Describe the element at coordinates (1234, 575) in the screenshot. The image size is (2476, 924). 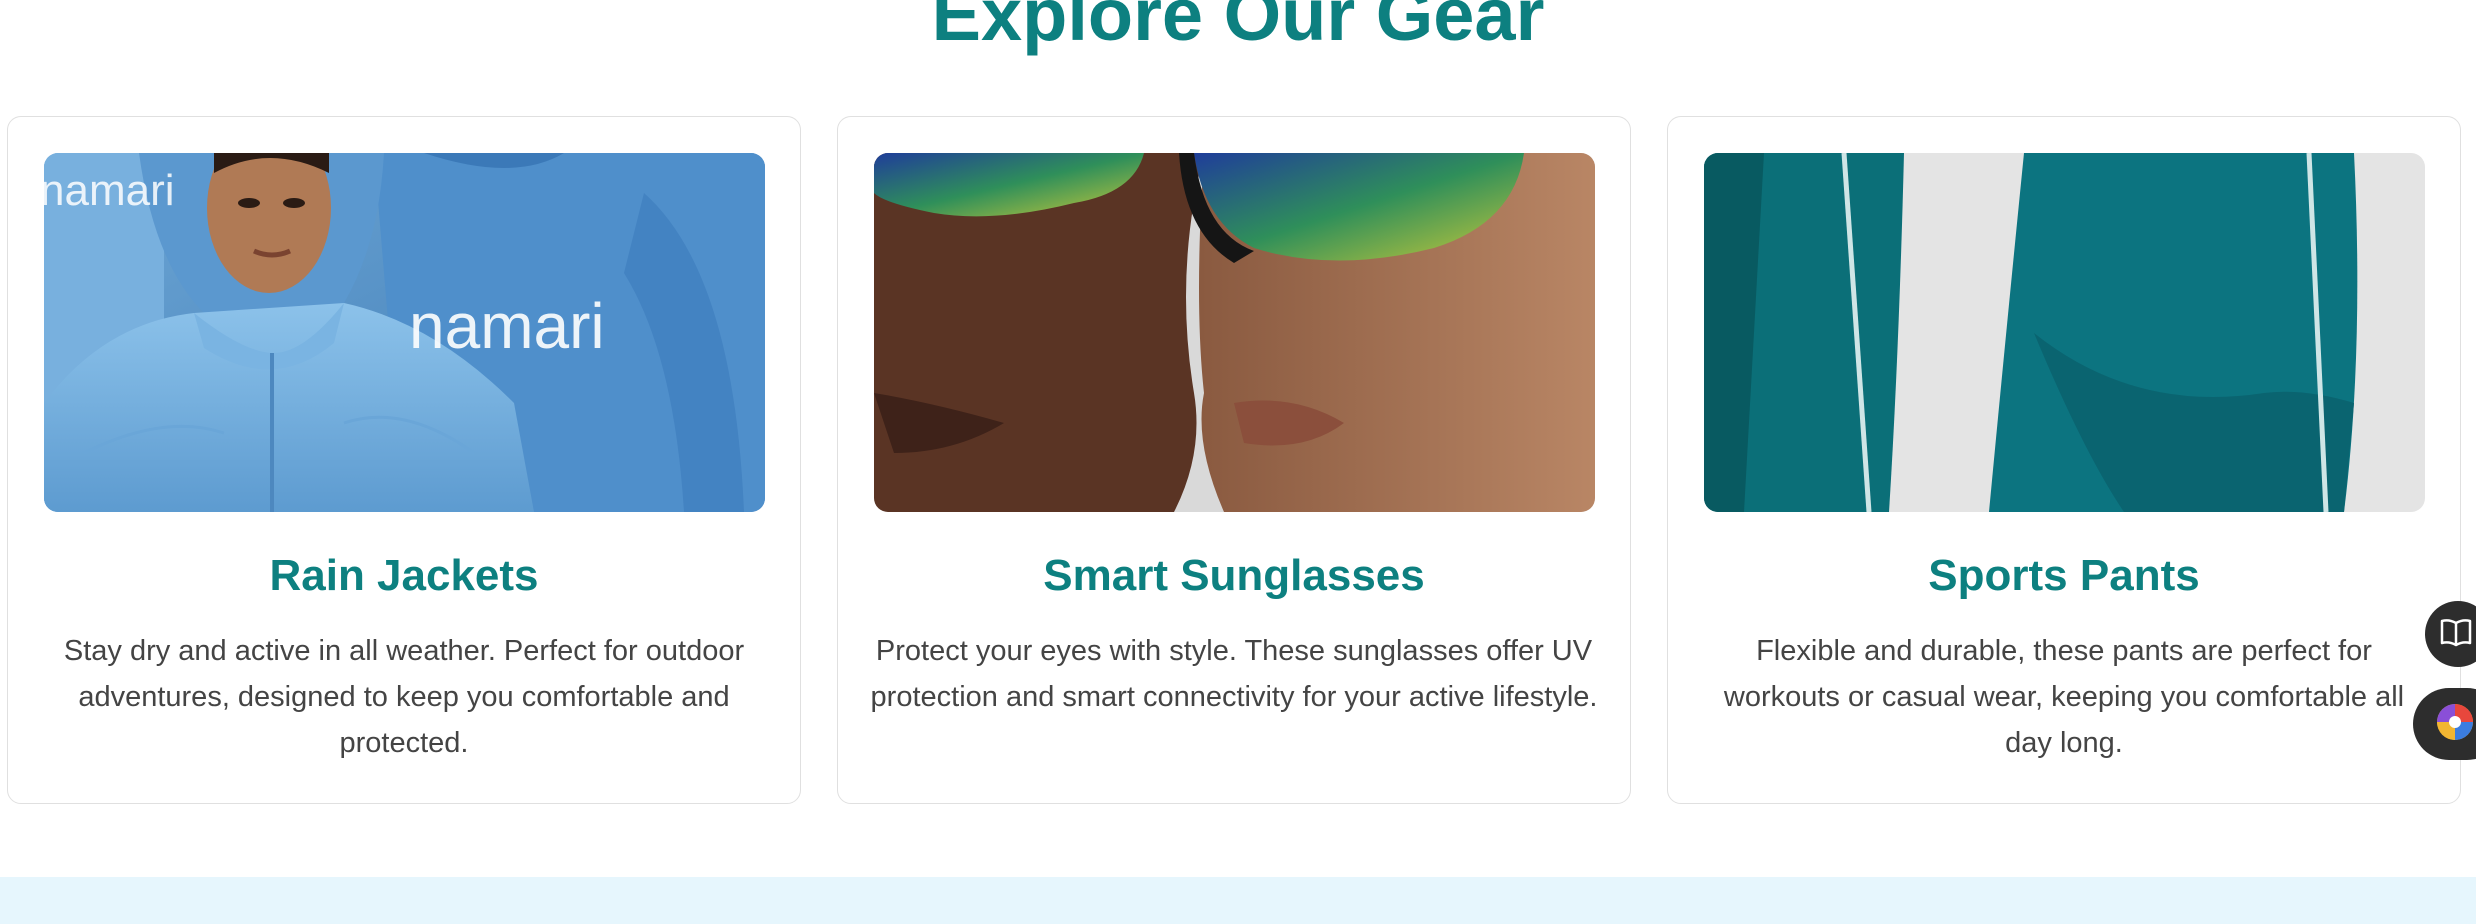
I see `card-title: Smart Sunglasses` at that location.